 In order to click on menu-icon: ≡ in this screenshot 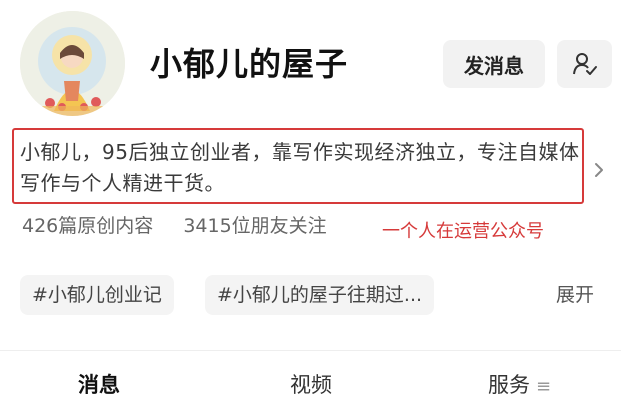, I will do `click(544, 386)`.